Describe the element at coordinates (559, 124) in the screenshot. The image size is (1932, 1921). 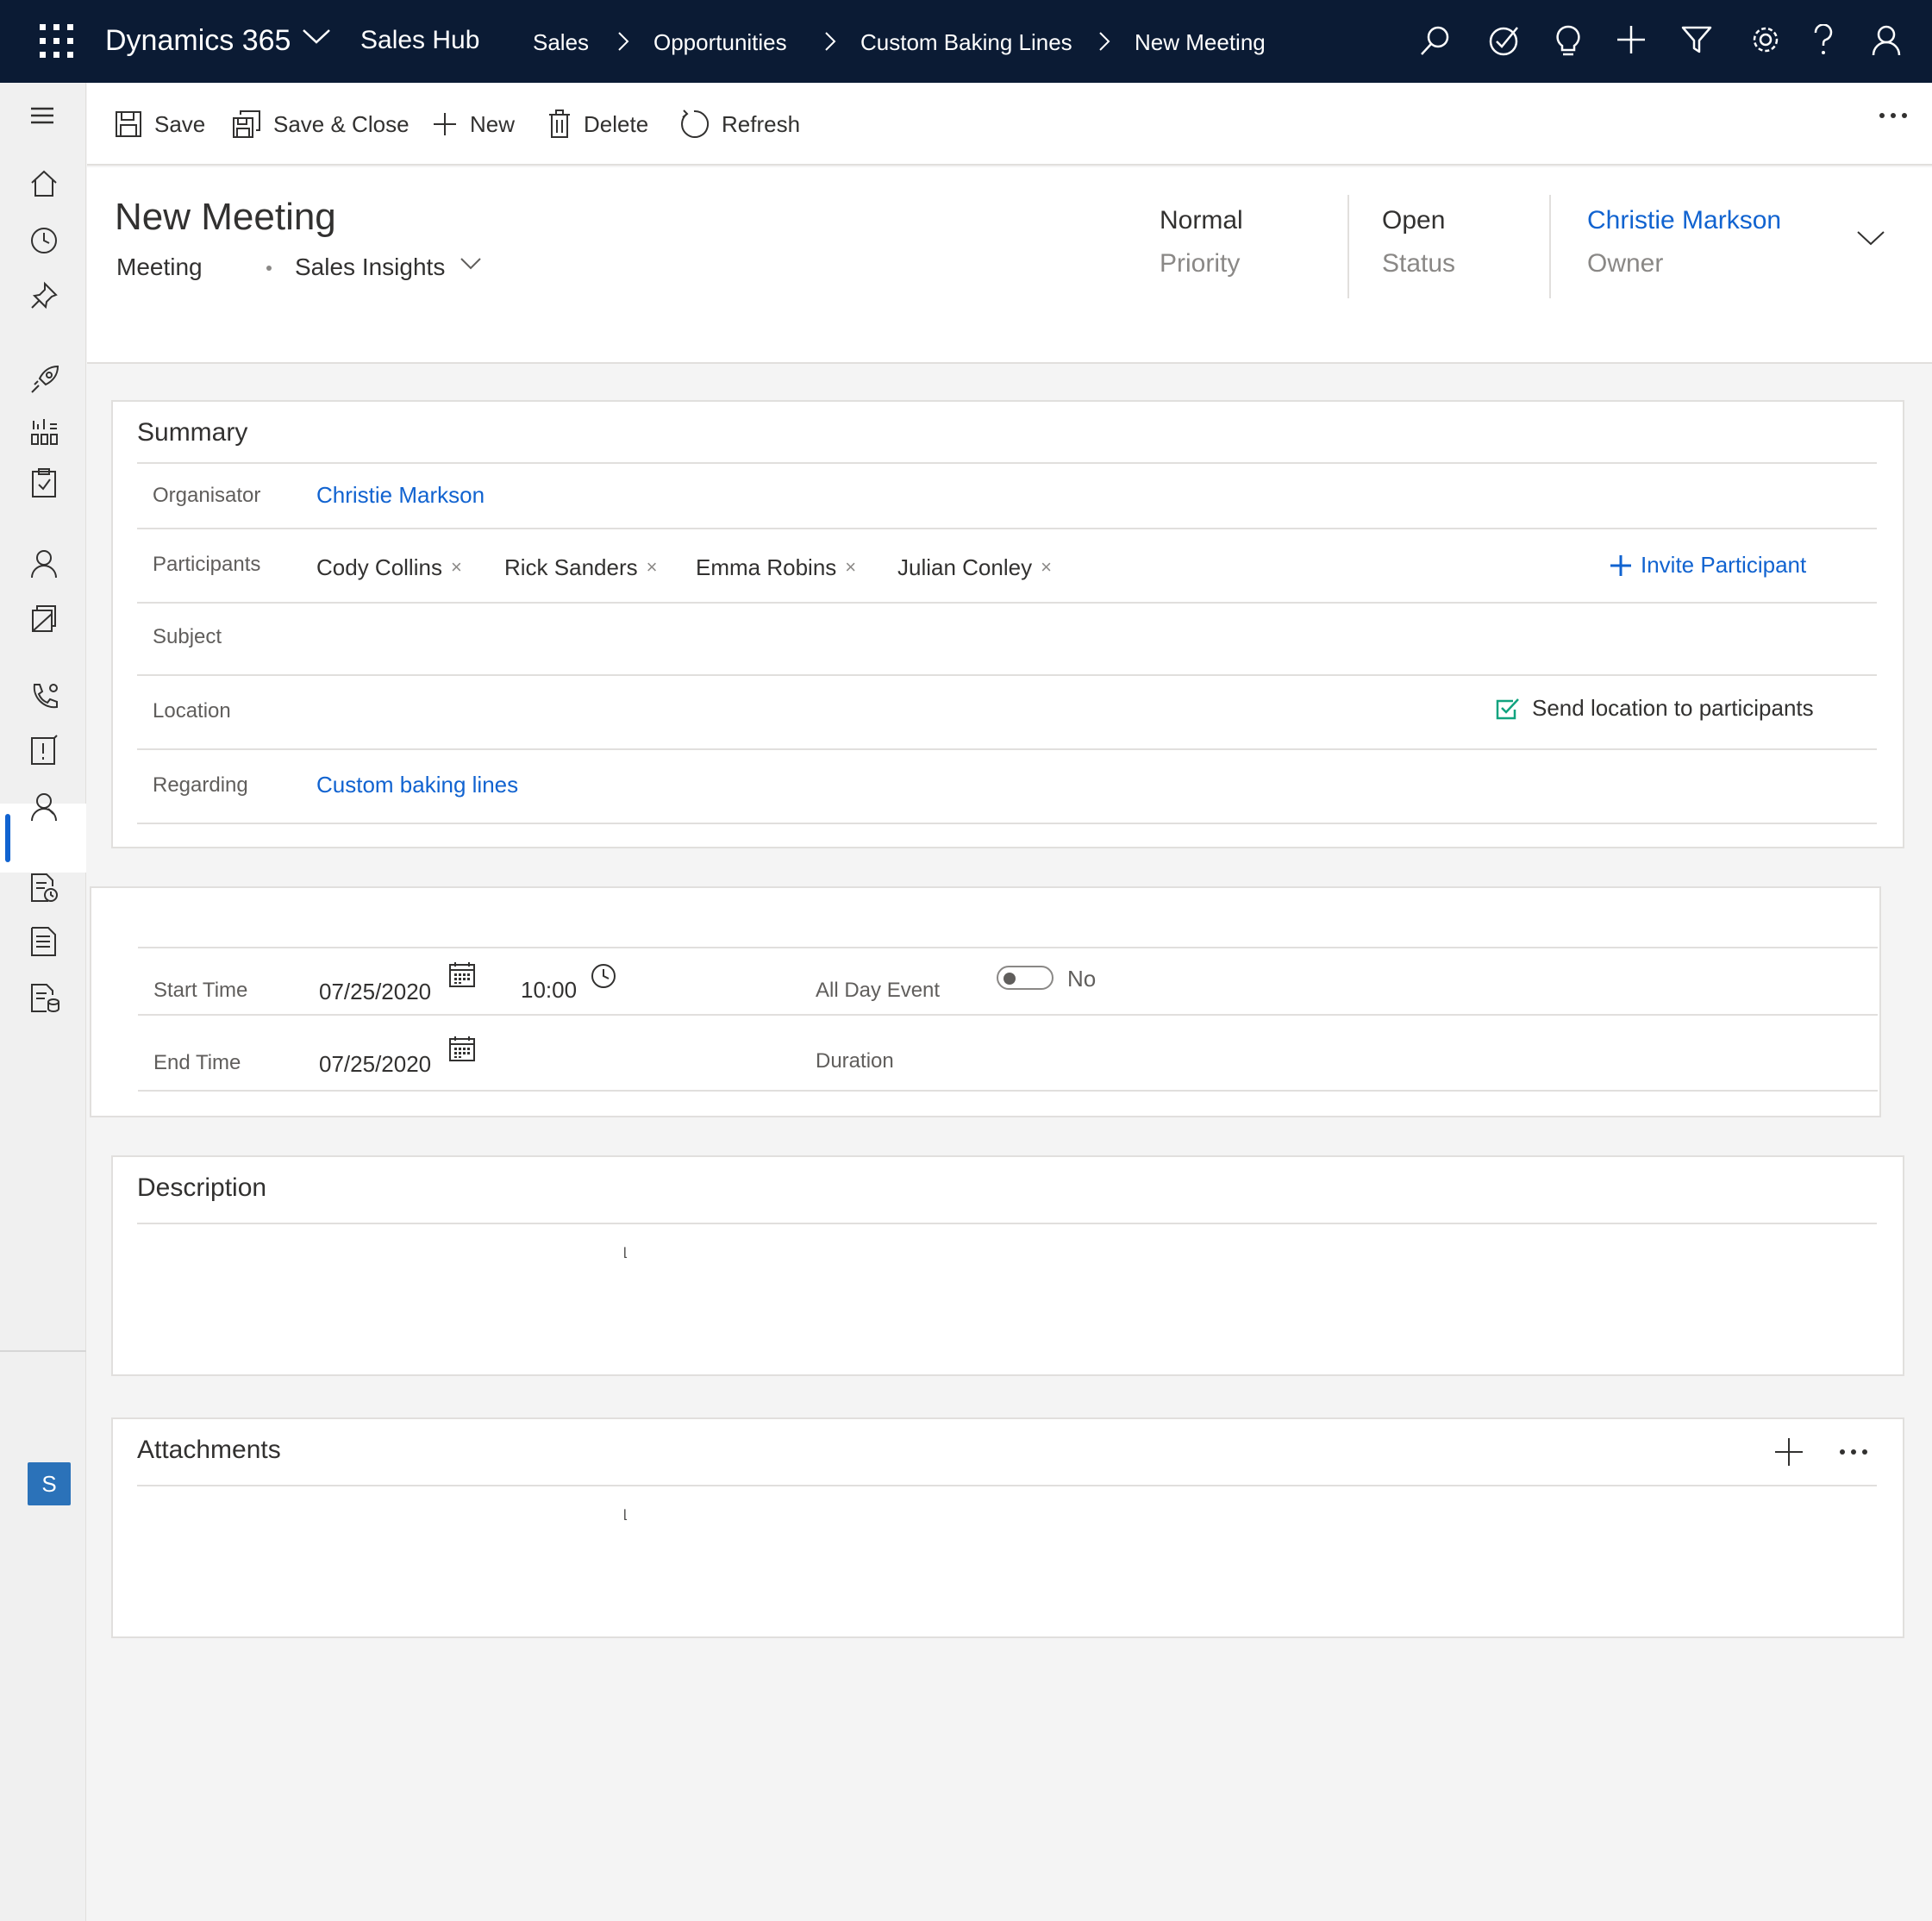
I see `trash-icon` at that location.